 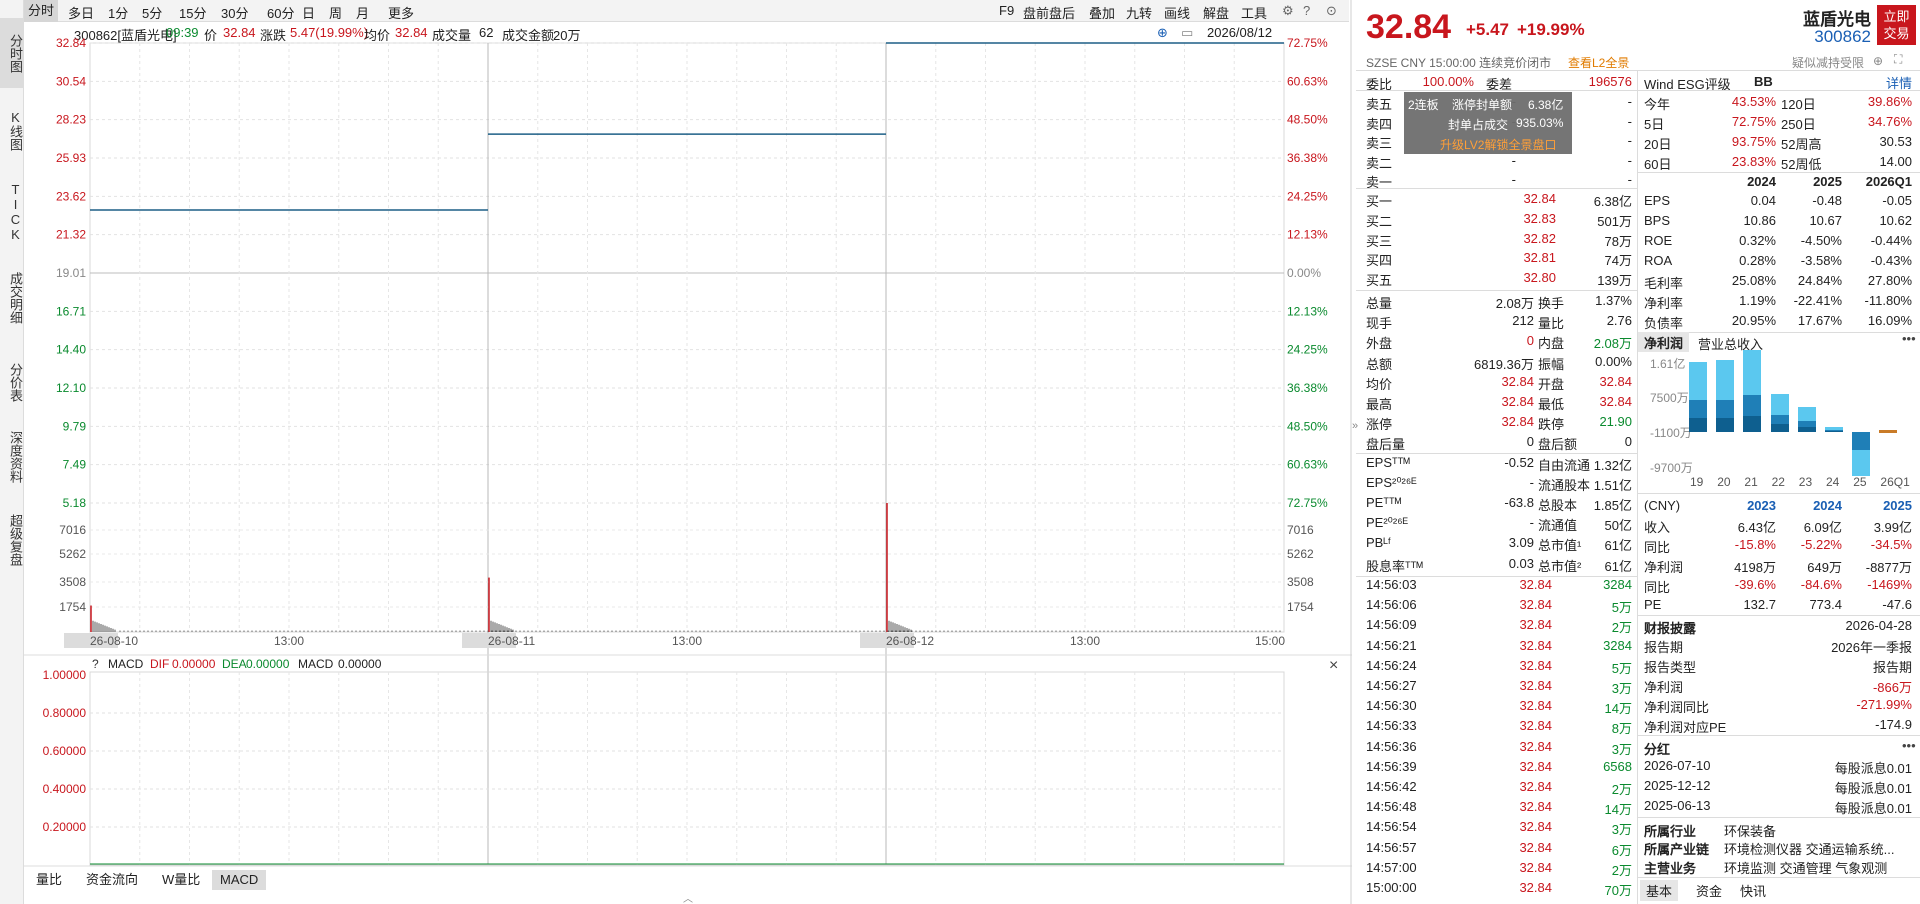 What do you see at coordinates (1897, 200) in the screenshot?
I see `metric-value: -0.05` at bounding box center [1897, 200].